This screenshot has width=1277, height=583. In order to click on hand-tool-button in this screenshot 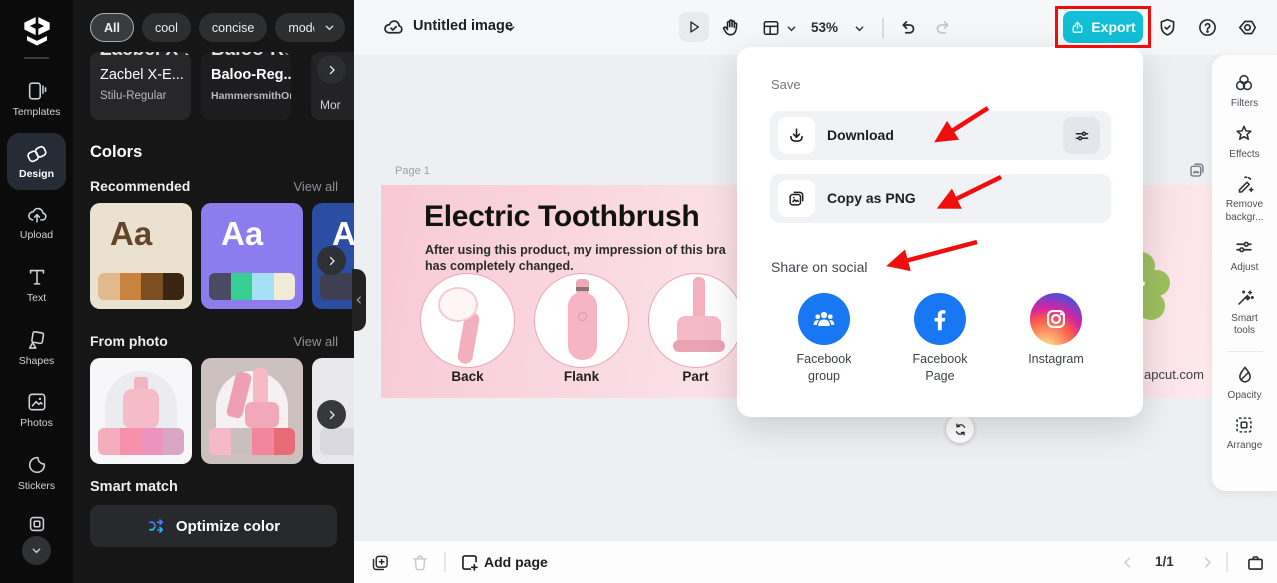, I will do `click(730, 27)`.